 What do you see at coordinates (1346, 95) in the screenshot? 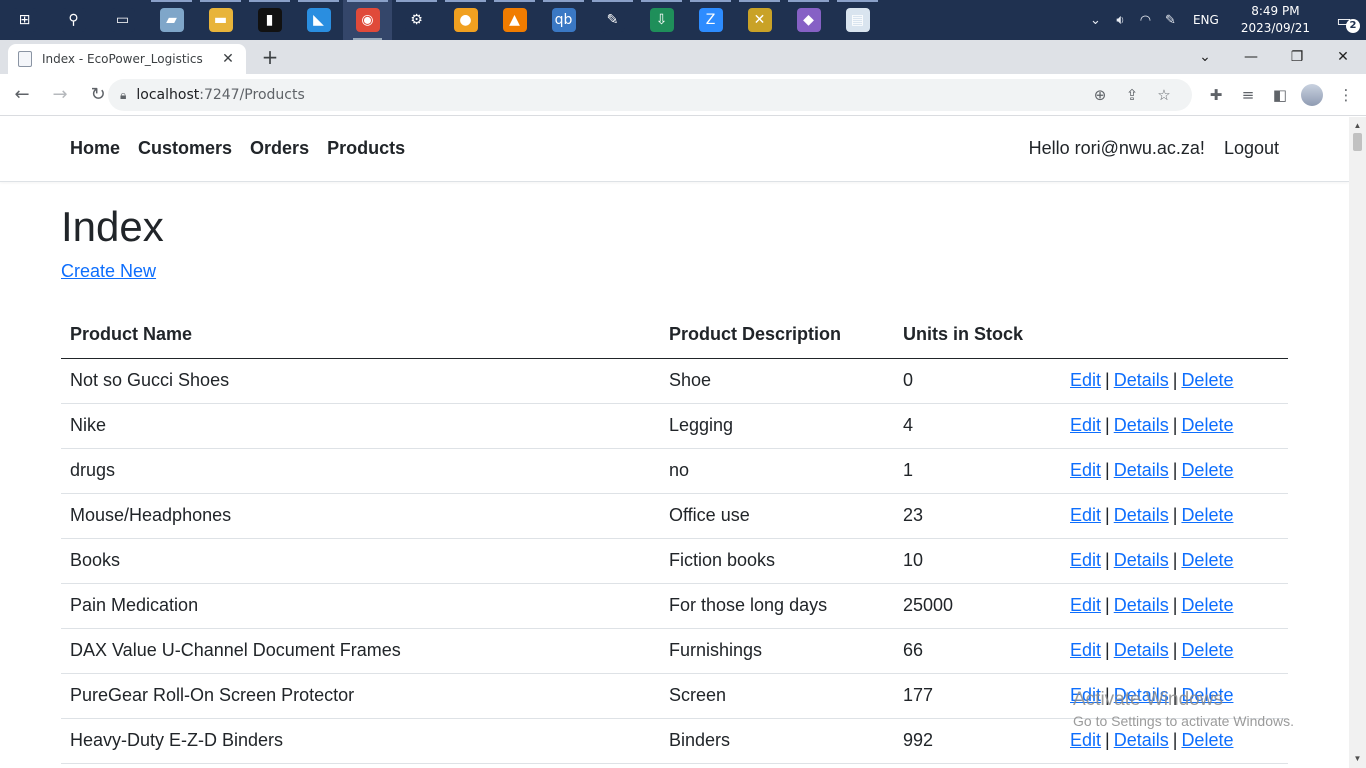
I see `browser-menu-icon: ⋮` at bounding box center [1346, 95].